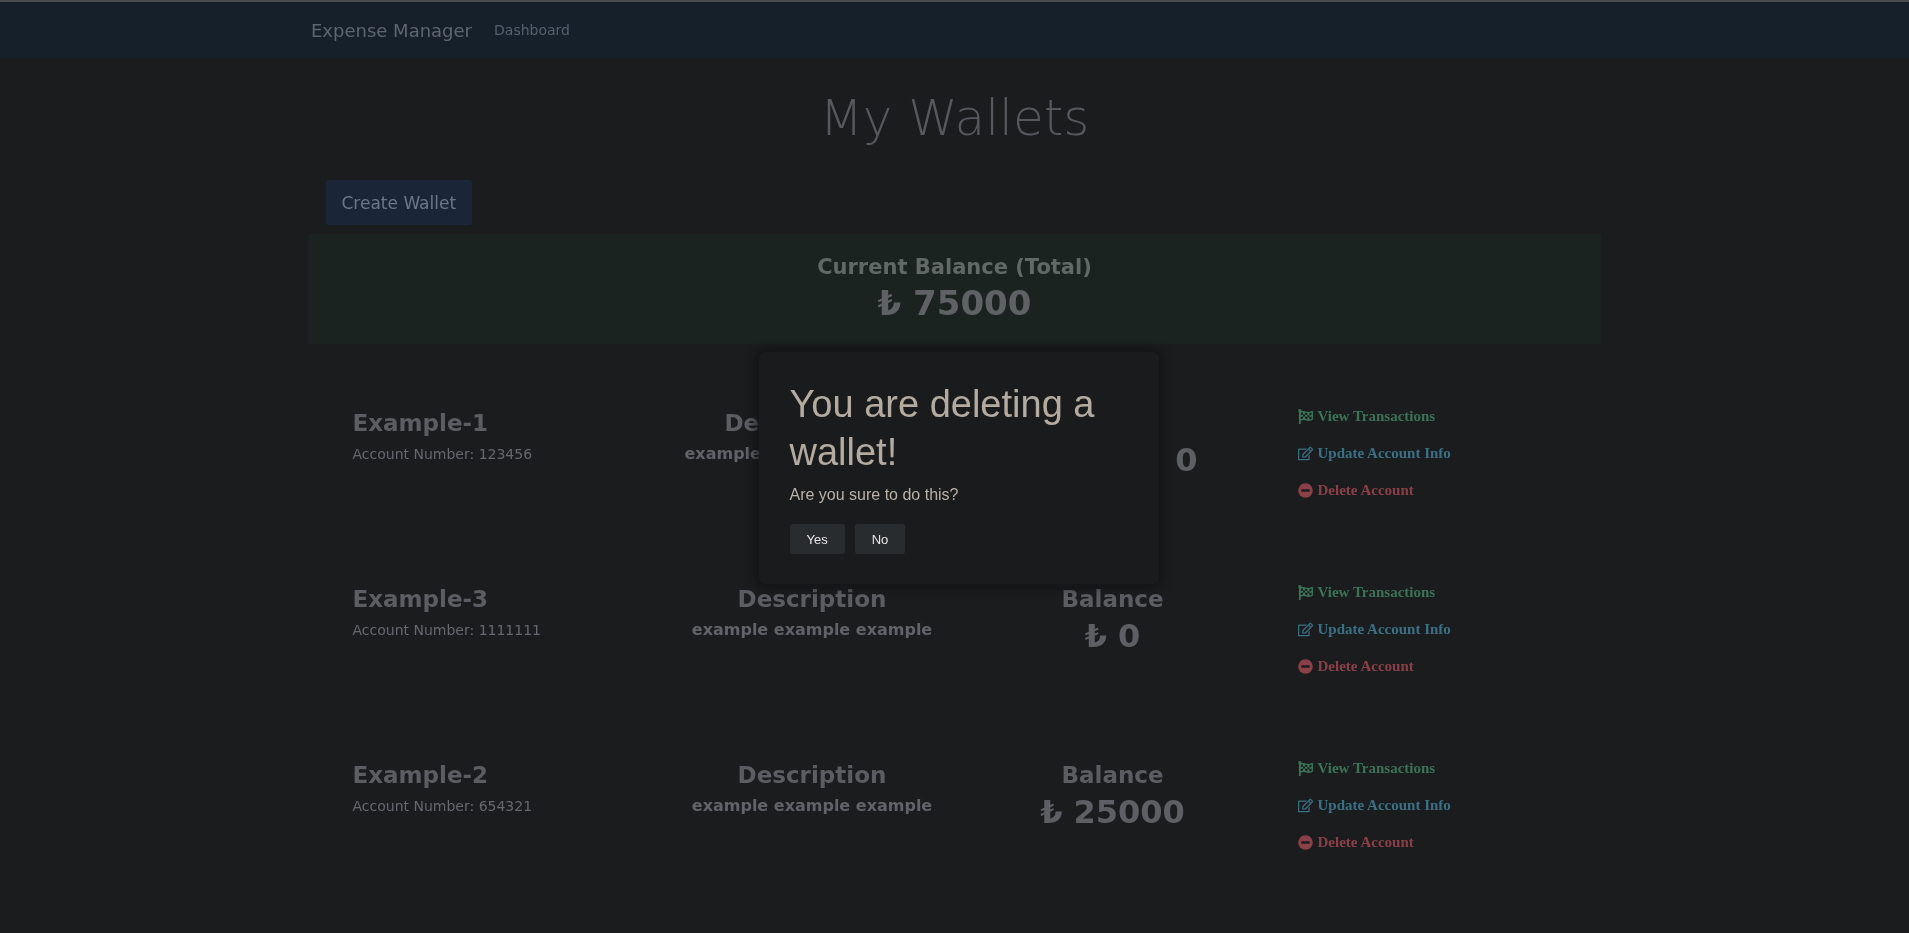 The image size is (1909, 933). Describe the element at coordinates (817, 539) in the screenshot. I see `yes-button: Yes` at that location.